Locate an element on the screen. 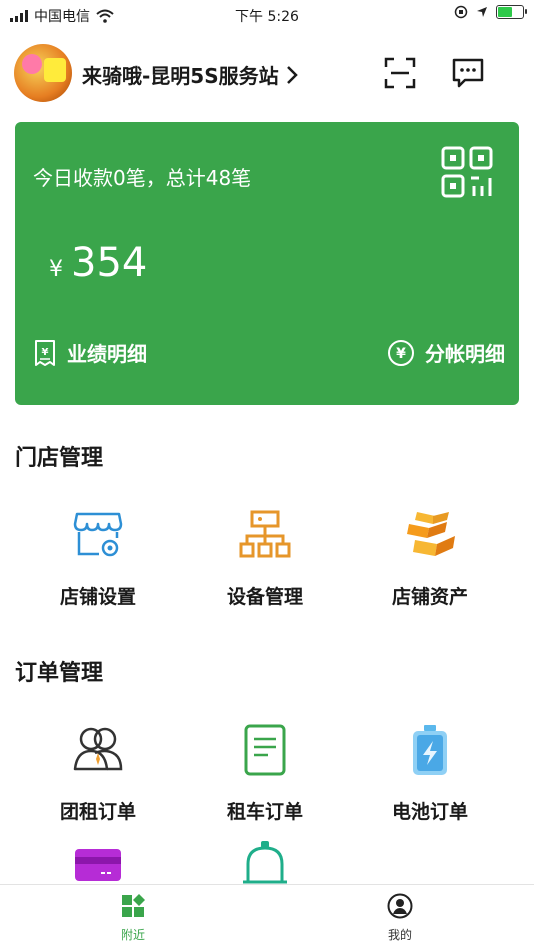  store-assets-item: 店铺资产 is located at coordinates (430, 558).